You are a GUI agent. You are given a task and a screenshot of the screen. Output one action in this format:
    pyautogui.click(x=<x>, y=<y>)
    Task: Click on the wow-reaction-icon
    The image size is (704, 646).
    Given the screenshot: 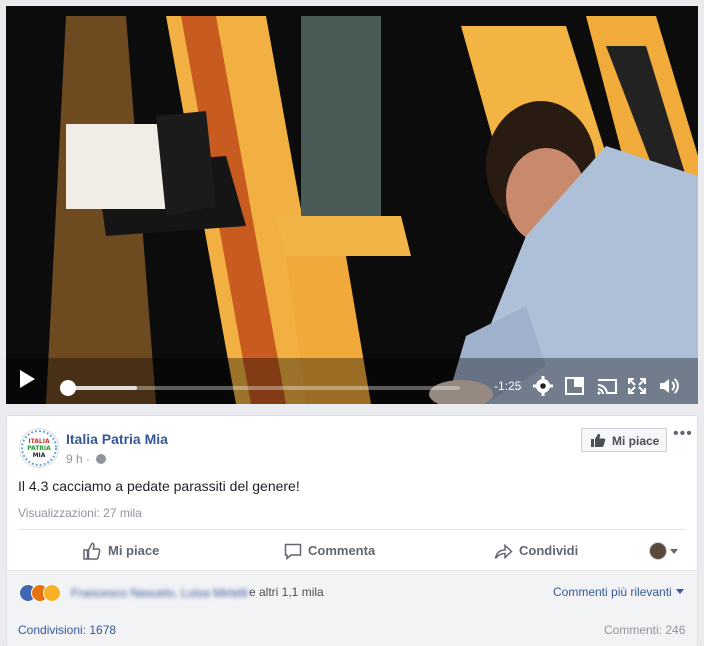 What is the action you would take?
    pyautogui.click(x=52, y=593)
    